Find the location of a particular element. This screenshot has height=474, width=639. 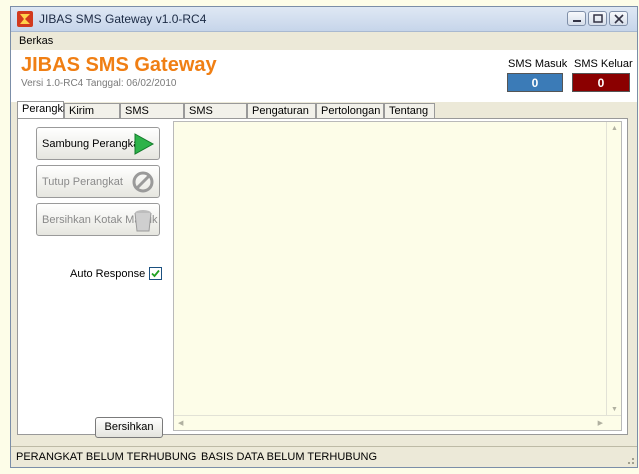

close-button is located at coordinates (618, 18).